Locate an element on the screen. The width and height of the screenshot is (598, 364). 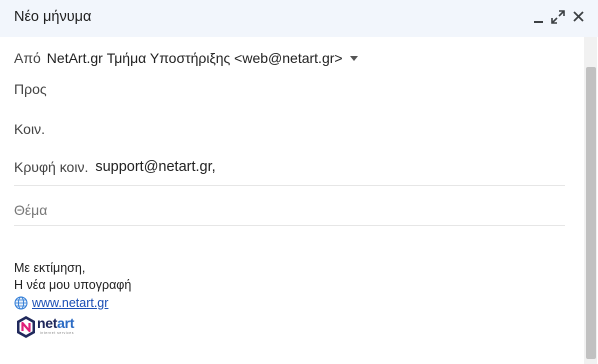
logo-wordmark: netart is located at coordinates (55, 323).